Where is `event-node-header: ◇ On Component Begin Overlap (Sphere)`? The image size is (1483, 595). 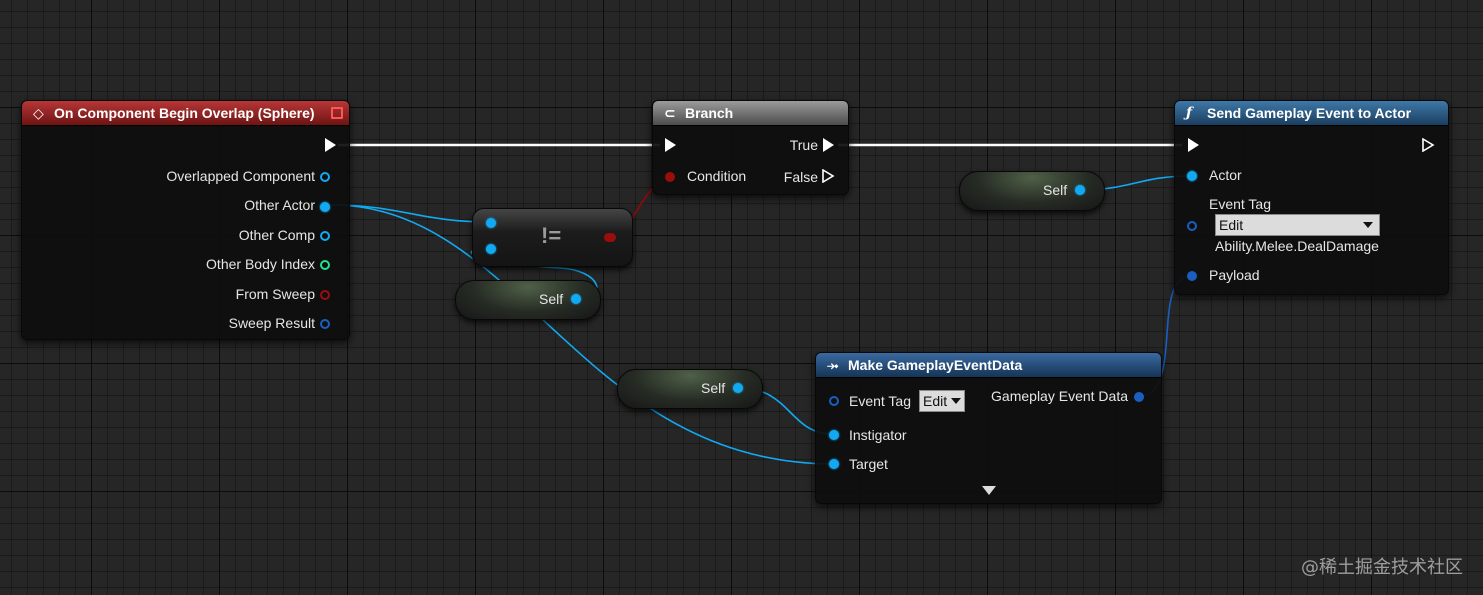 event-node-header: ◇ On Component Begin Overlap (Sphere) is located at coordinates (185, 113).